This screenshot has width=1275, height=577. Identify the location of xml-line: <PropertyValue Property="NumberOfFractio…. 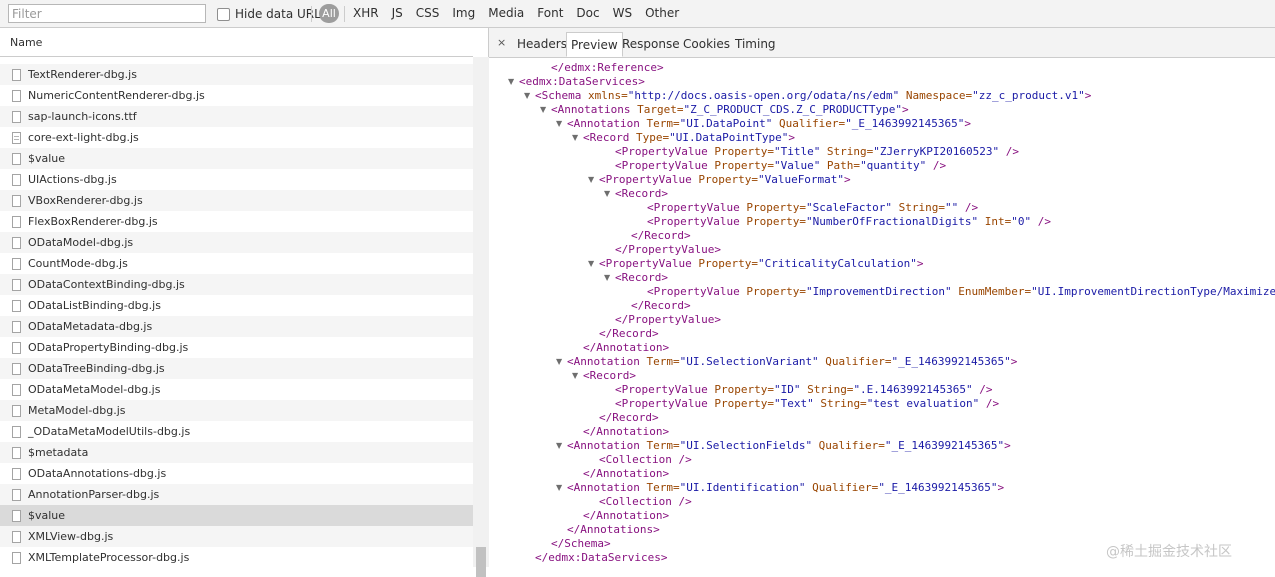
(849, 222).